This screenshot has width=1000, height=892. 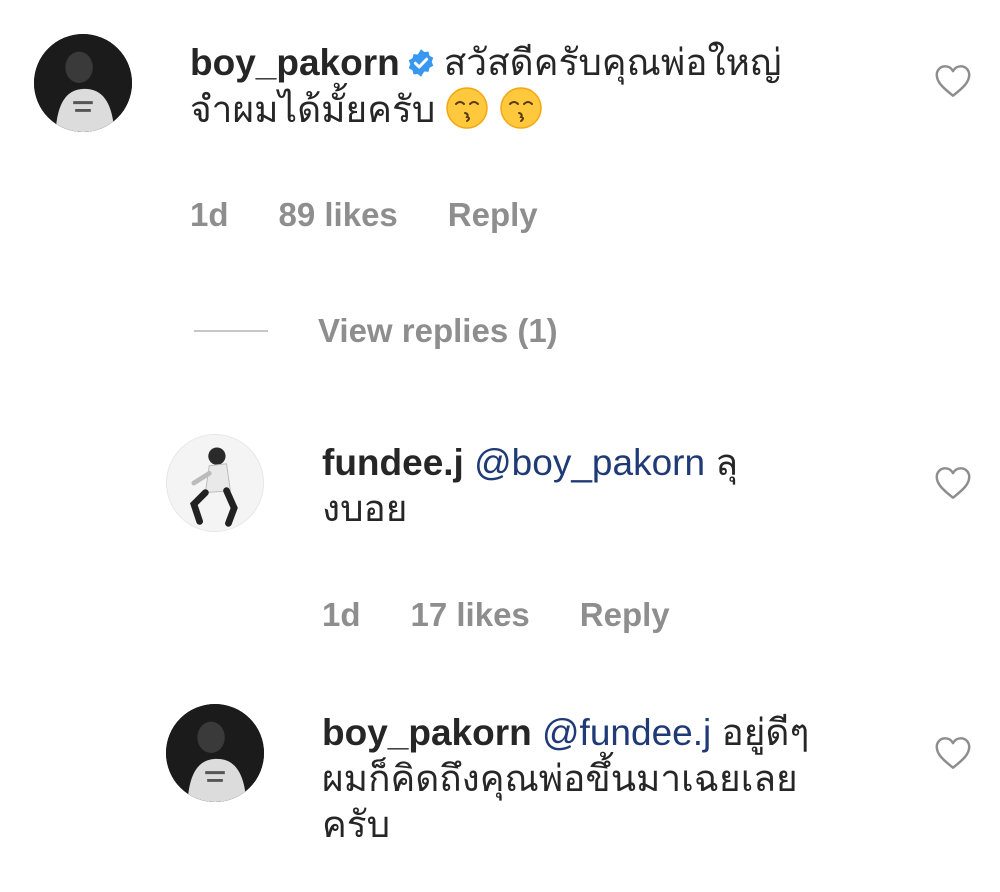 I want to click on reply-mention: @boy_pakorn, so click(x=589, y=462).